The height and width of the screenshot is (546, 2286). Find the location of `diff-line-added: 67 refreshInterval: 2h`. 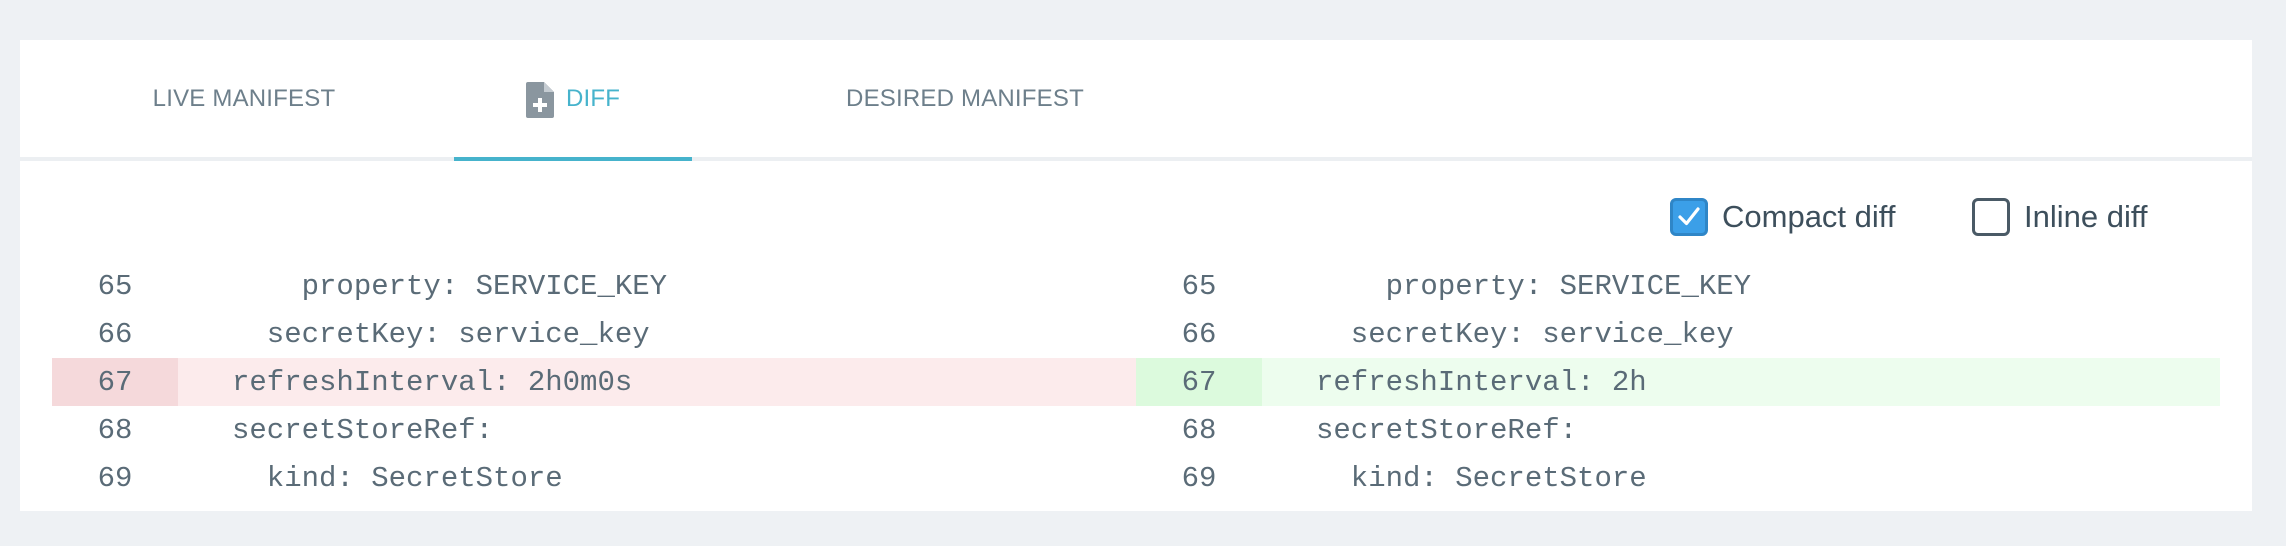

diff-line-added: 67 refreshInterval: 2h is located at coordinates (1678, 382).